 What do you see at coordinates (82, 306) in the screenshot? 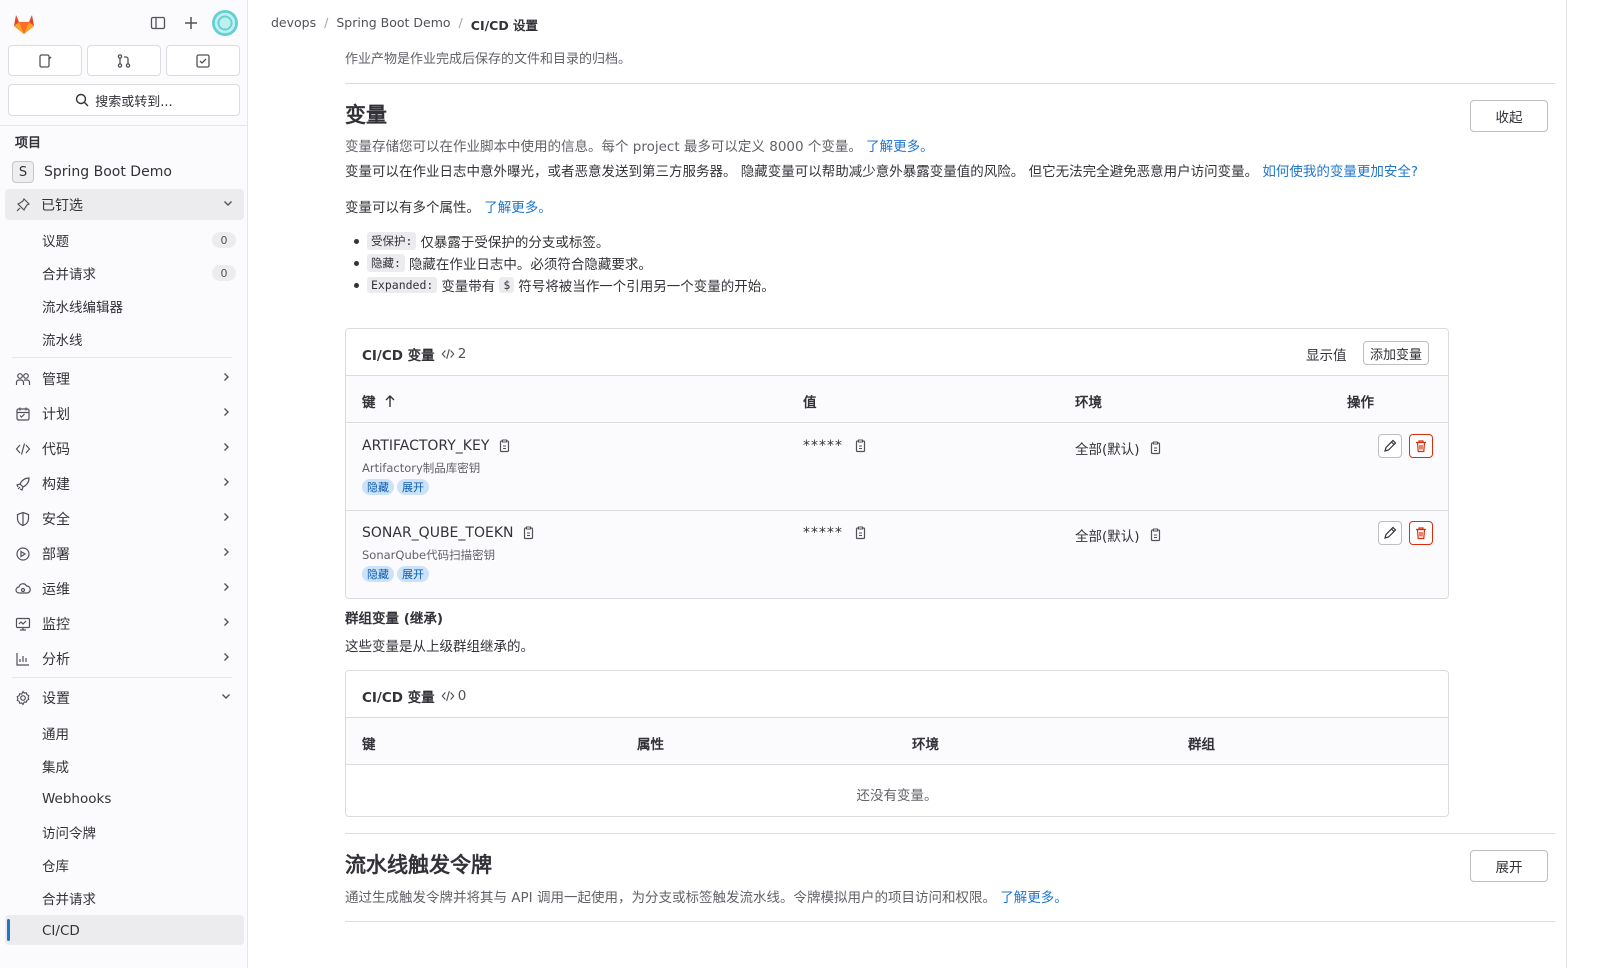
I see `sidebar-item-pipeline-editor: 流水线编辑器` at bounding box center [82, 306].